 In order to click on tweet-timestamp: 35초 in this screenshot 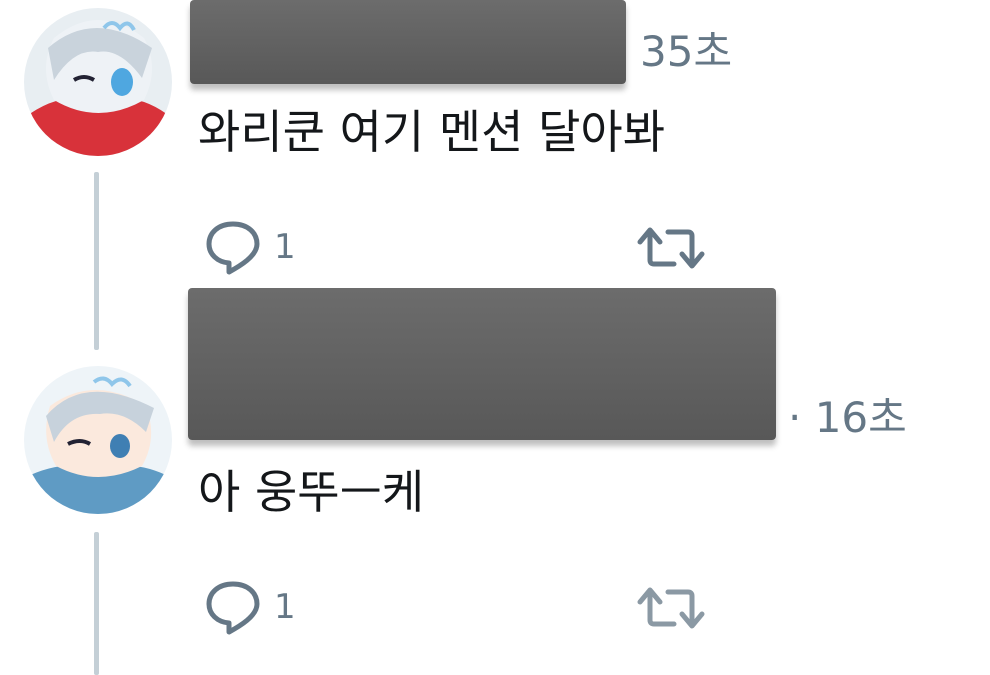, I will do `click(686, 48)`.